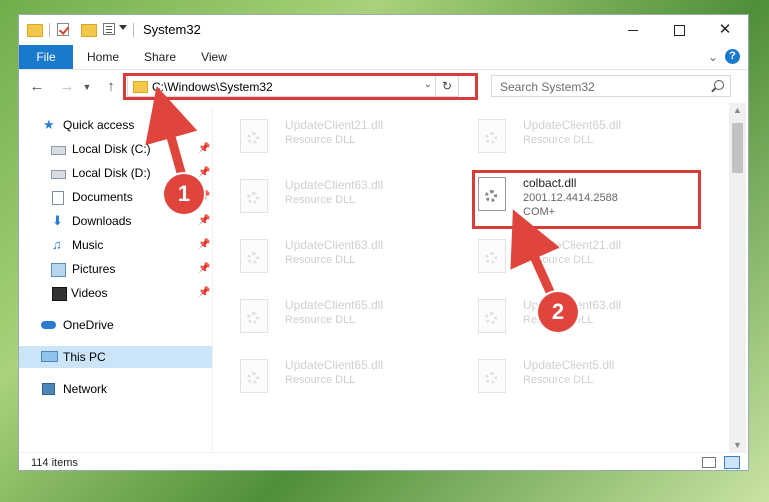  I want to click on step1-badge: 1, so click(184, 194).